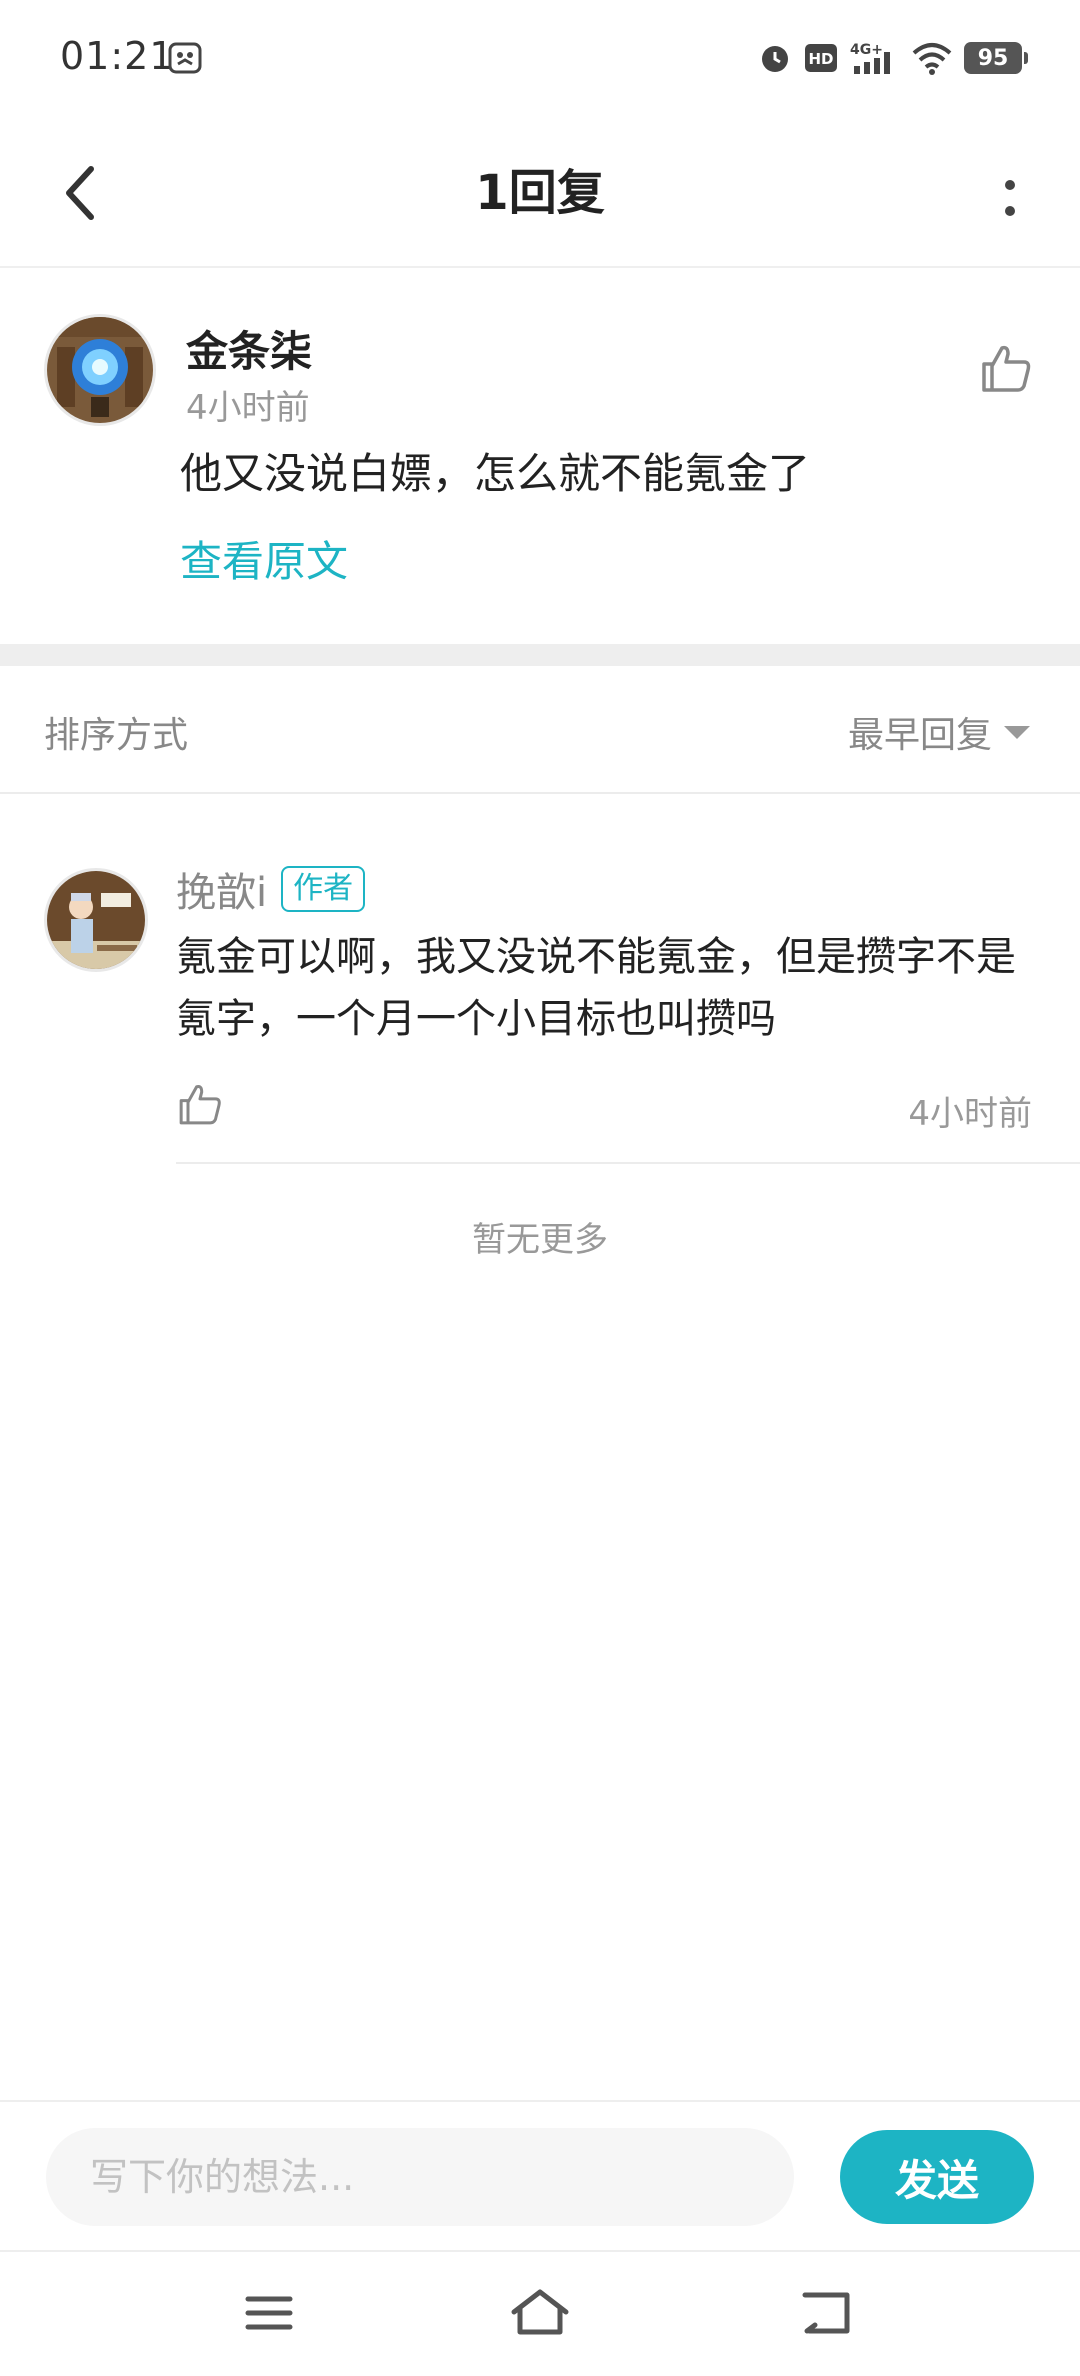 The height and width of the screenshot is (2376, 1080). I want to click on sort-selected-value: 最早回复, so click(919, 735).